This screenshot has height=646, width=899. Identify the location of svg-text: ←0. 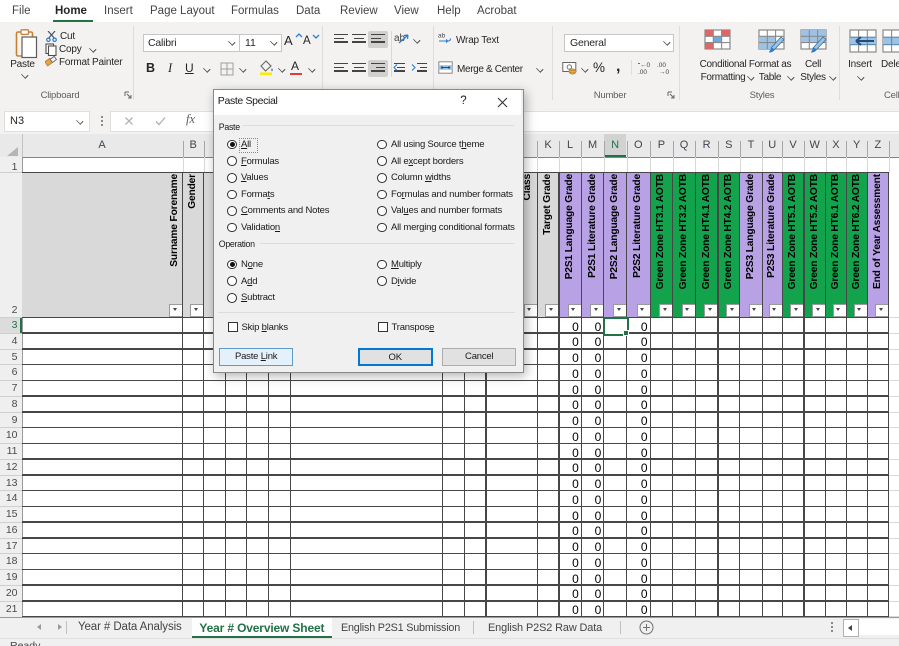
(645, 65).